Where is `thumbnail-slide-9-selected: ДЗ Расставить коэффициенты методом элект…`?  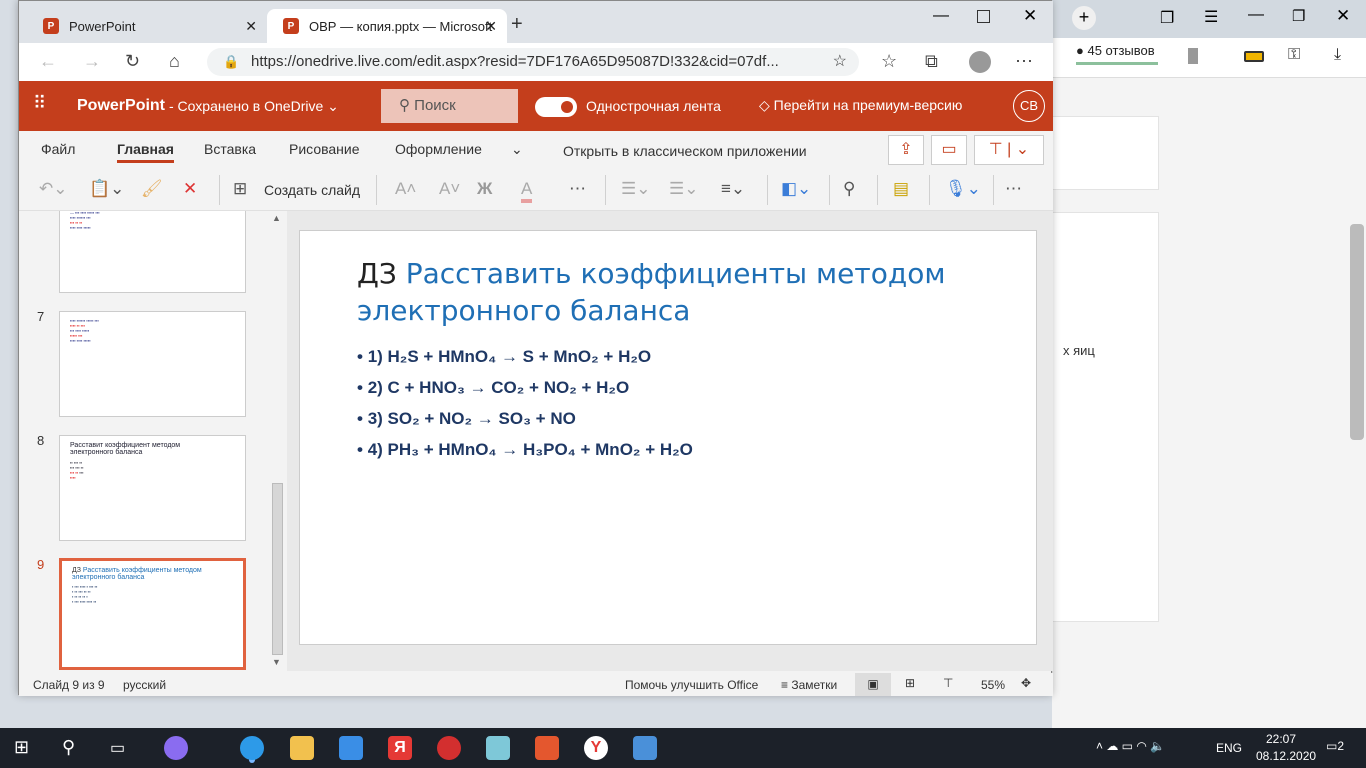
thumbnail-slide-9-selected: ДЗ Расставить коэффициенты методом элект… is located at coordinates (152, 614).